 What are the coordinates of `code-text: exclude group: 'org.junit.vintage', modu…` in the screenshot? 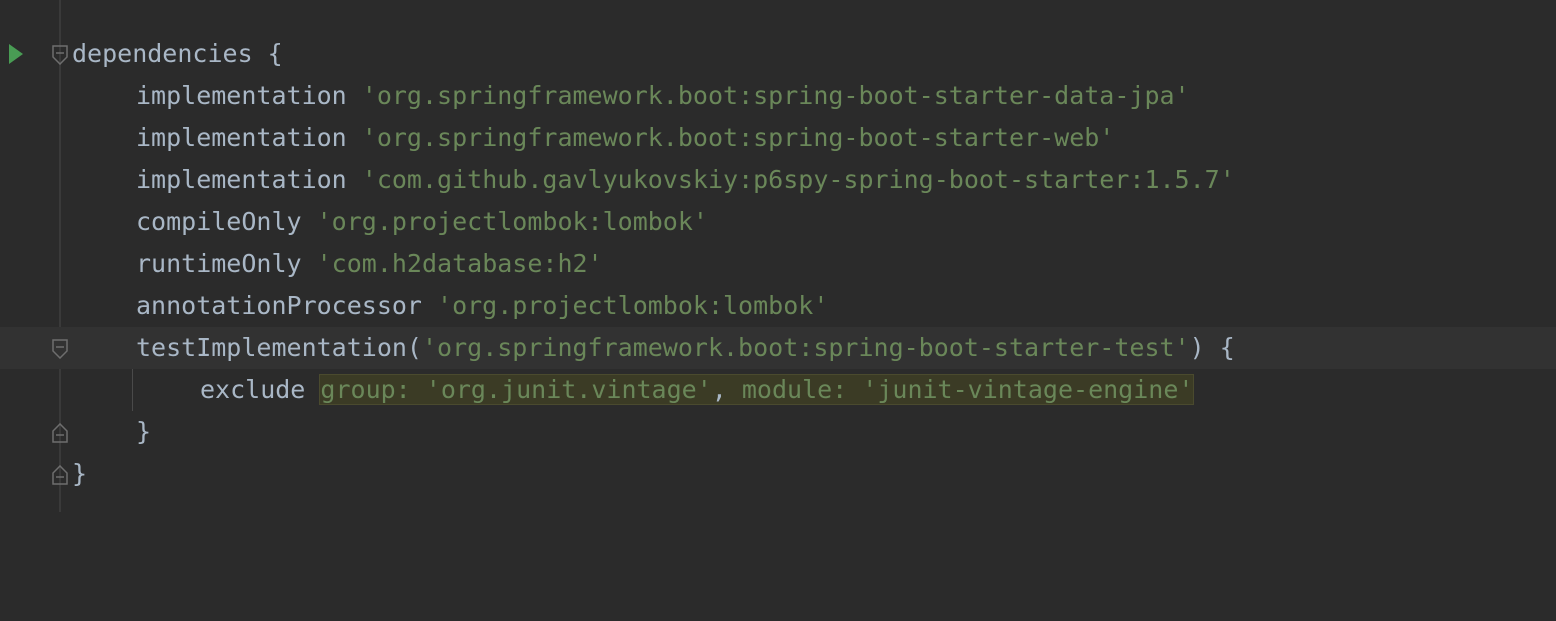 It's located at (697, 390).